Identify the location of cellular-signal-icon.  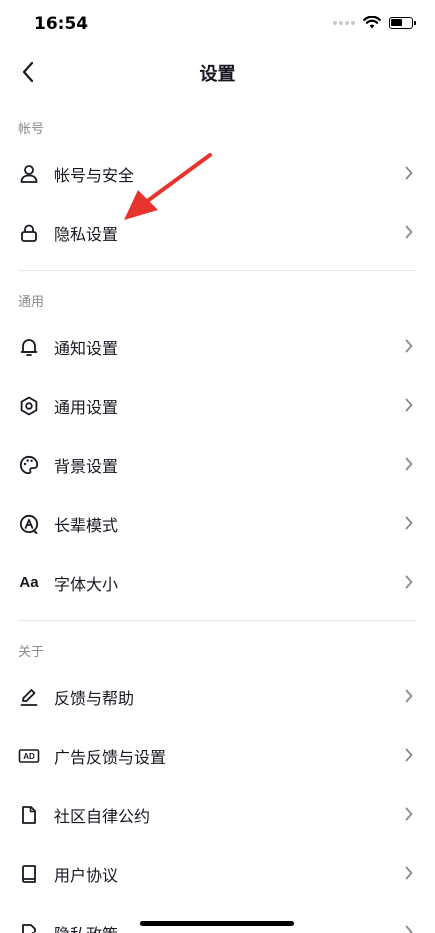
(344, 22).